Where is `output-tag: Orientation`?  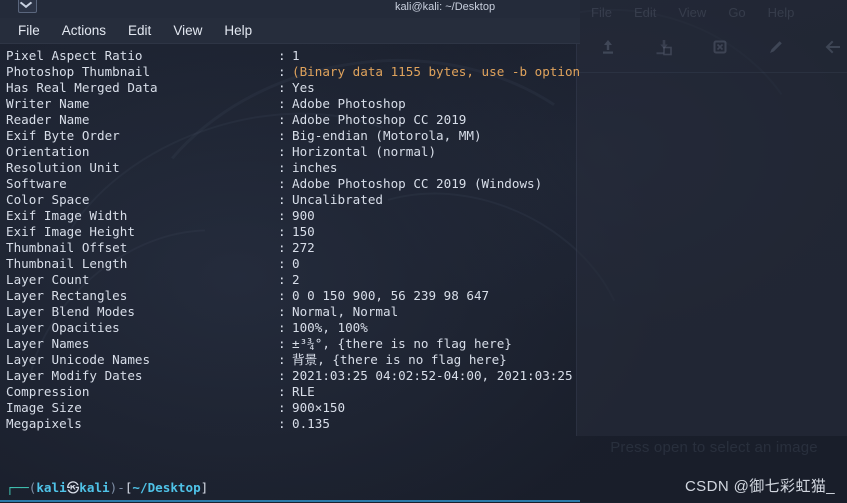 output-tag: Orientation is located at coordinates (48, 151).